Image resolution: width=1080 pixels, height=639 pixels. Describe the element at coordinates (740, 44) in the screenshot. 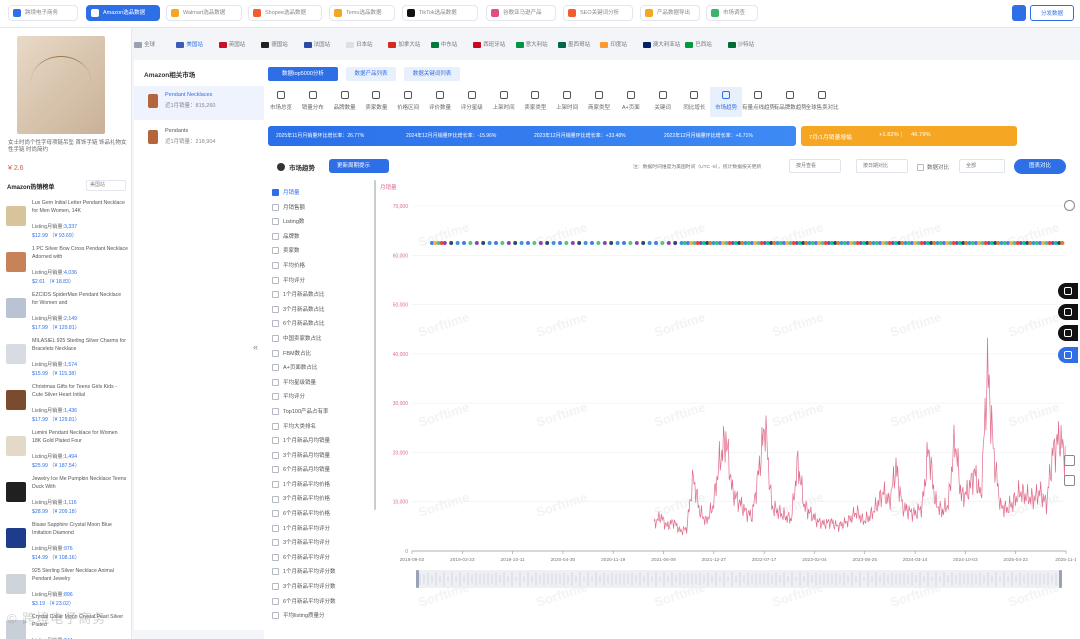

I see `country-tab: 沙特站` at that location.